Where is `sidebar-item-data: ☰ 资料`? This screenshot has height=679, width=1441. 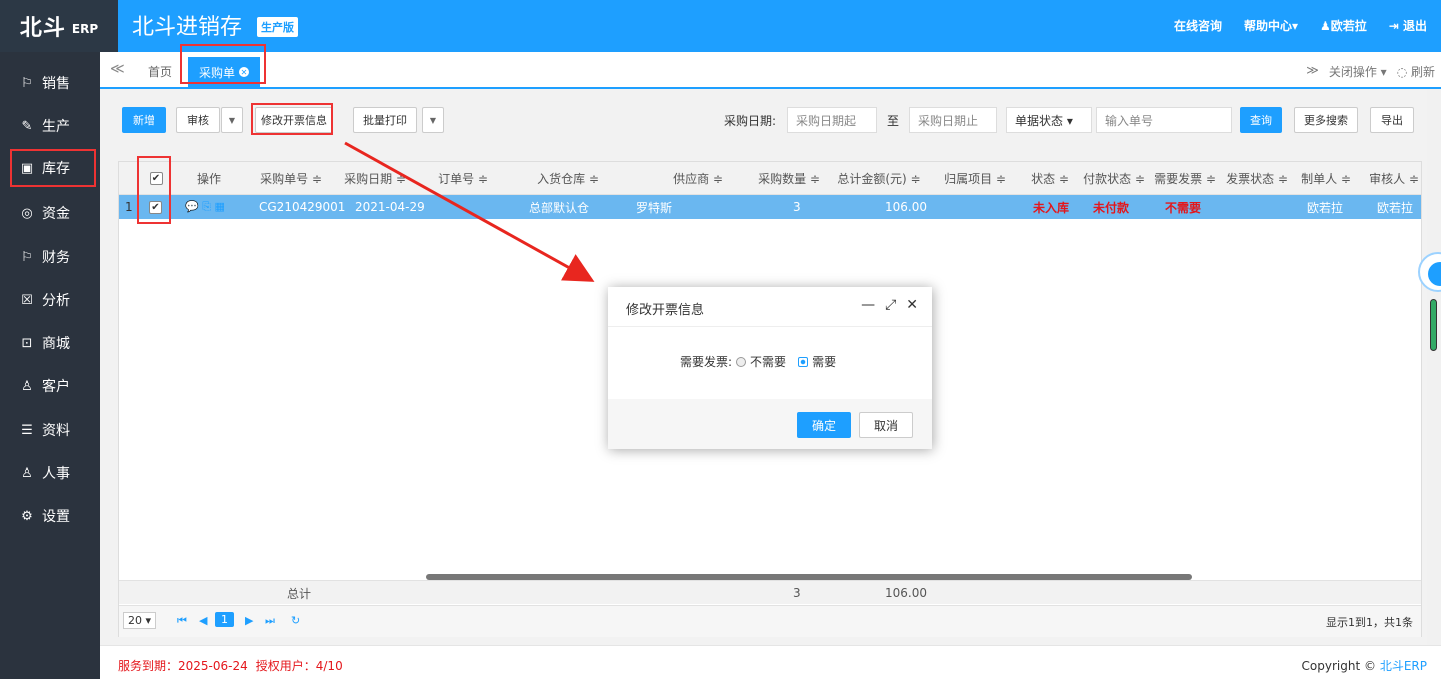
sidebar-item-data: ☰ 资料 is located at coordinates (44, 430).